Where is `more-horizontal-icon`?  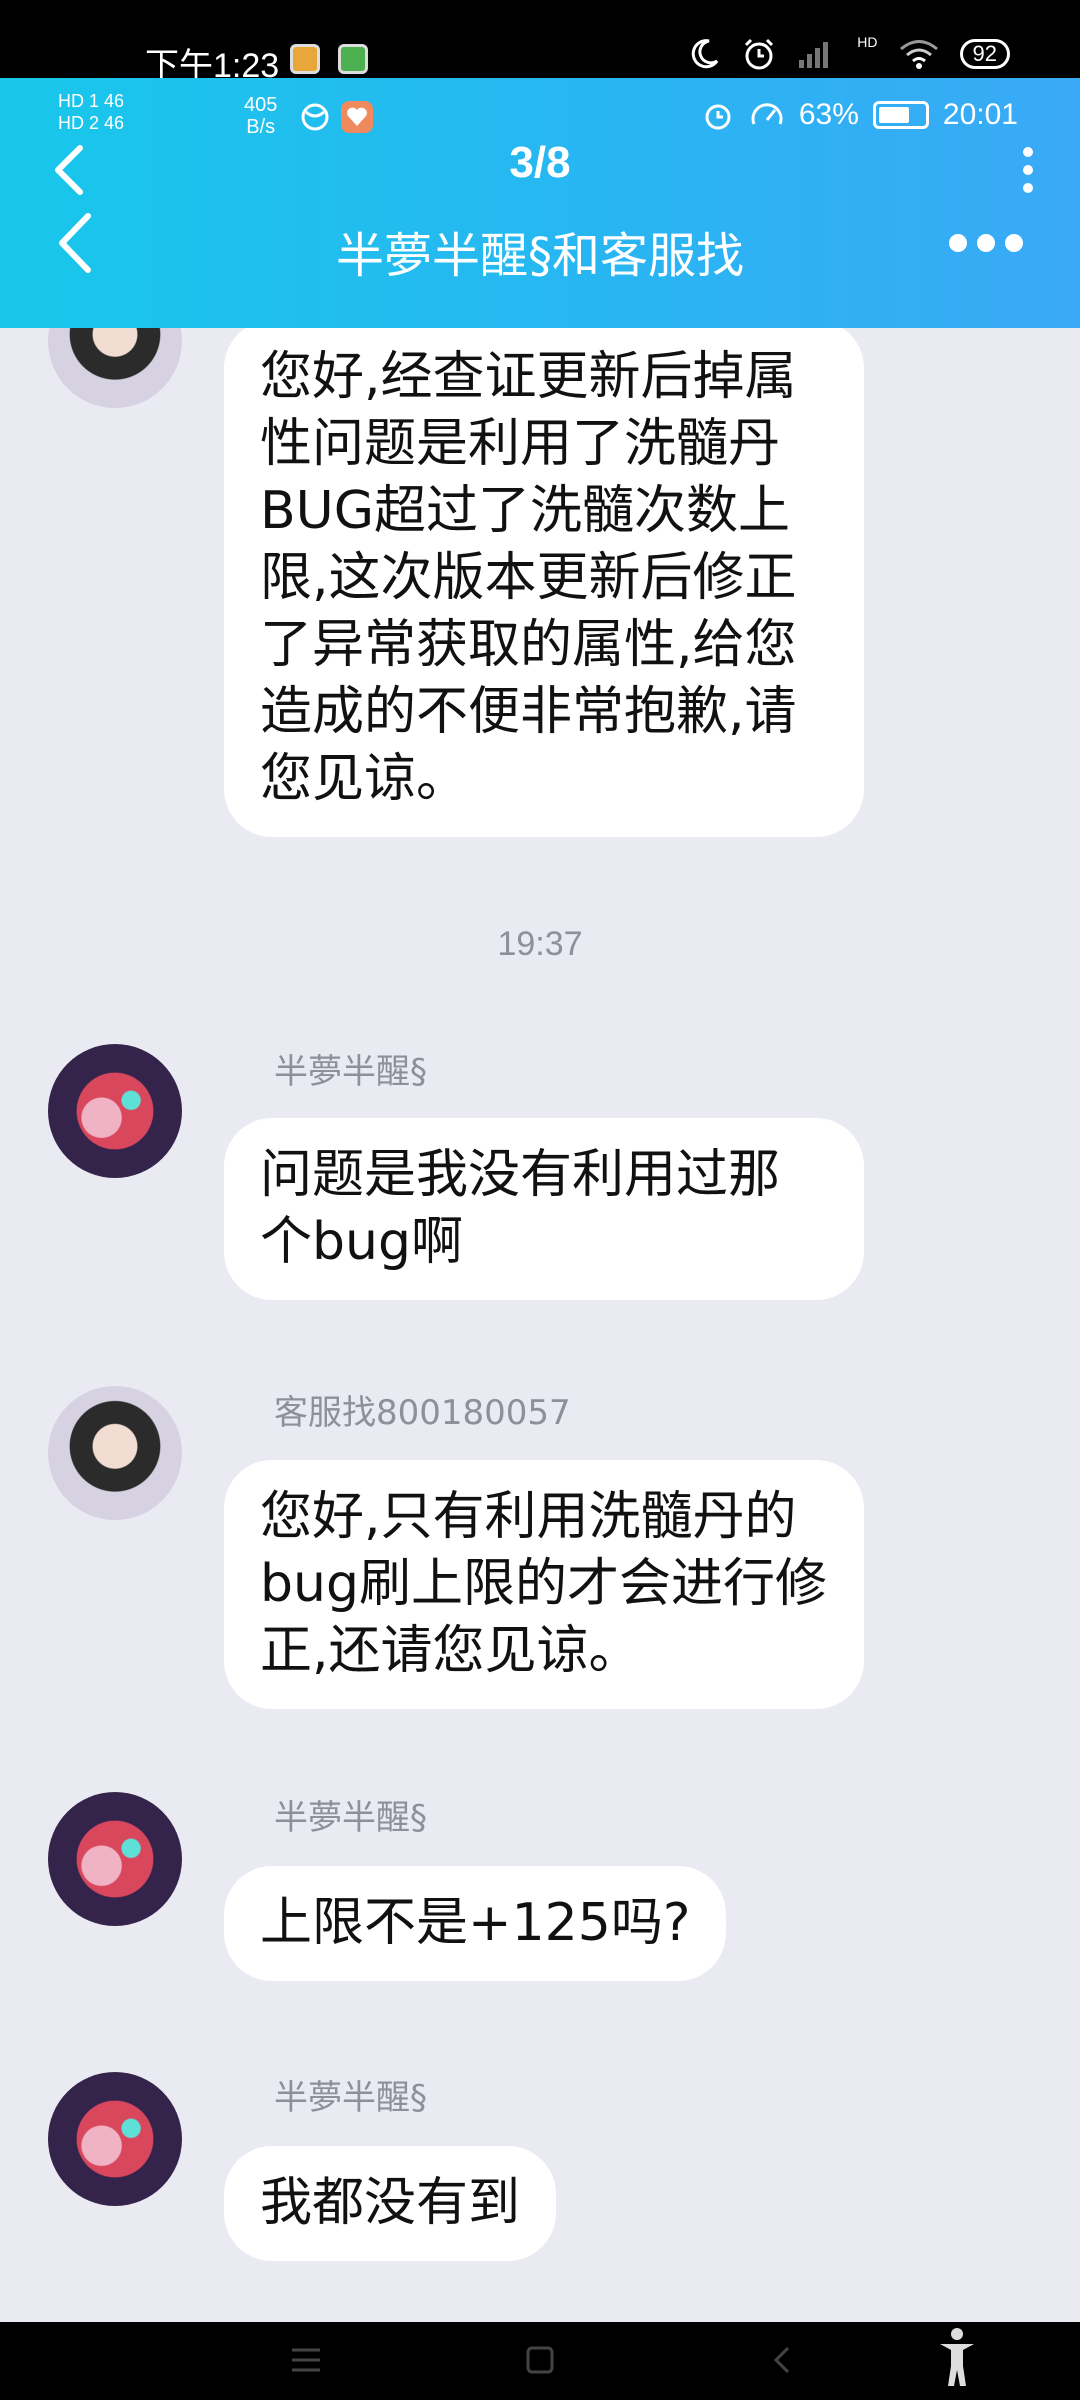
more-horizontal-icon is located at coordinates (986, 243).